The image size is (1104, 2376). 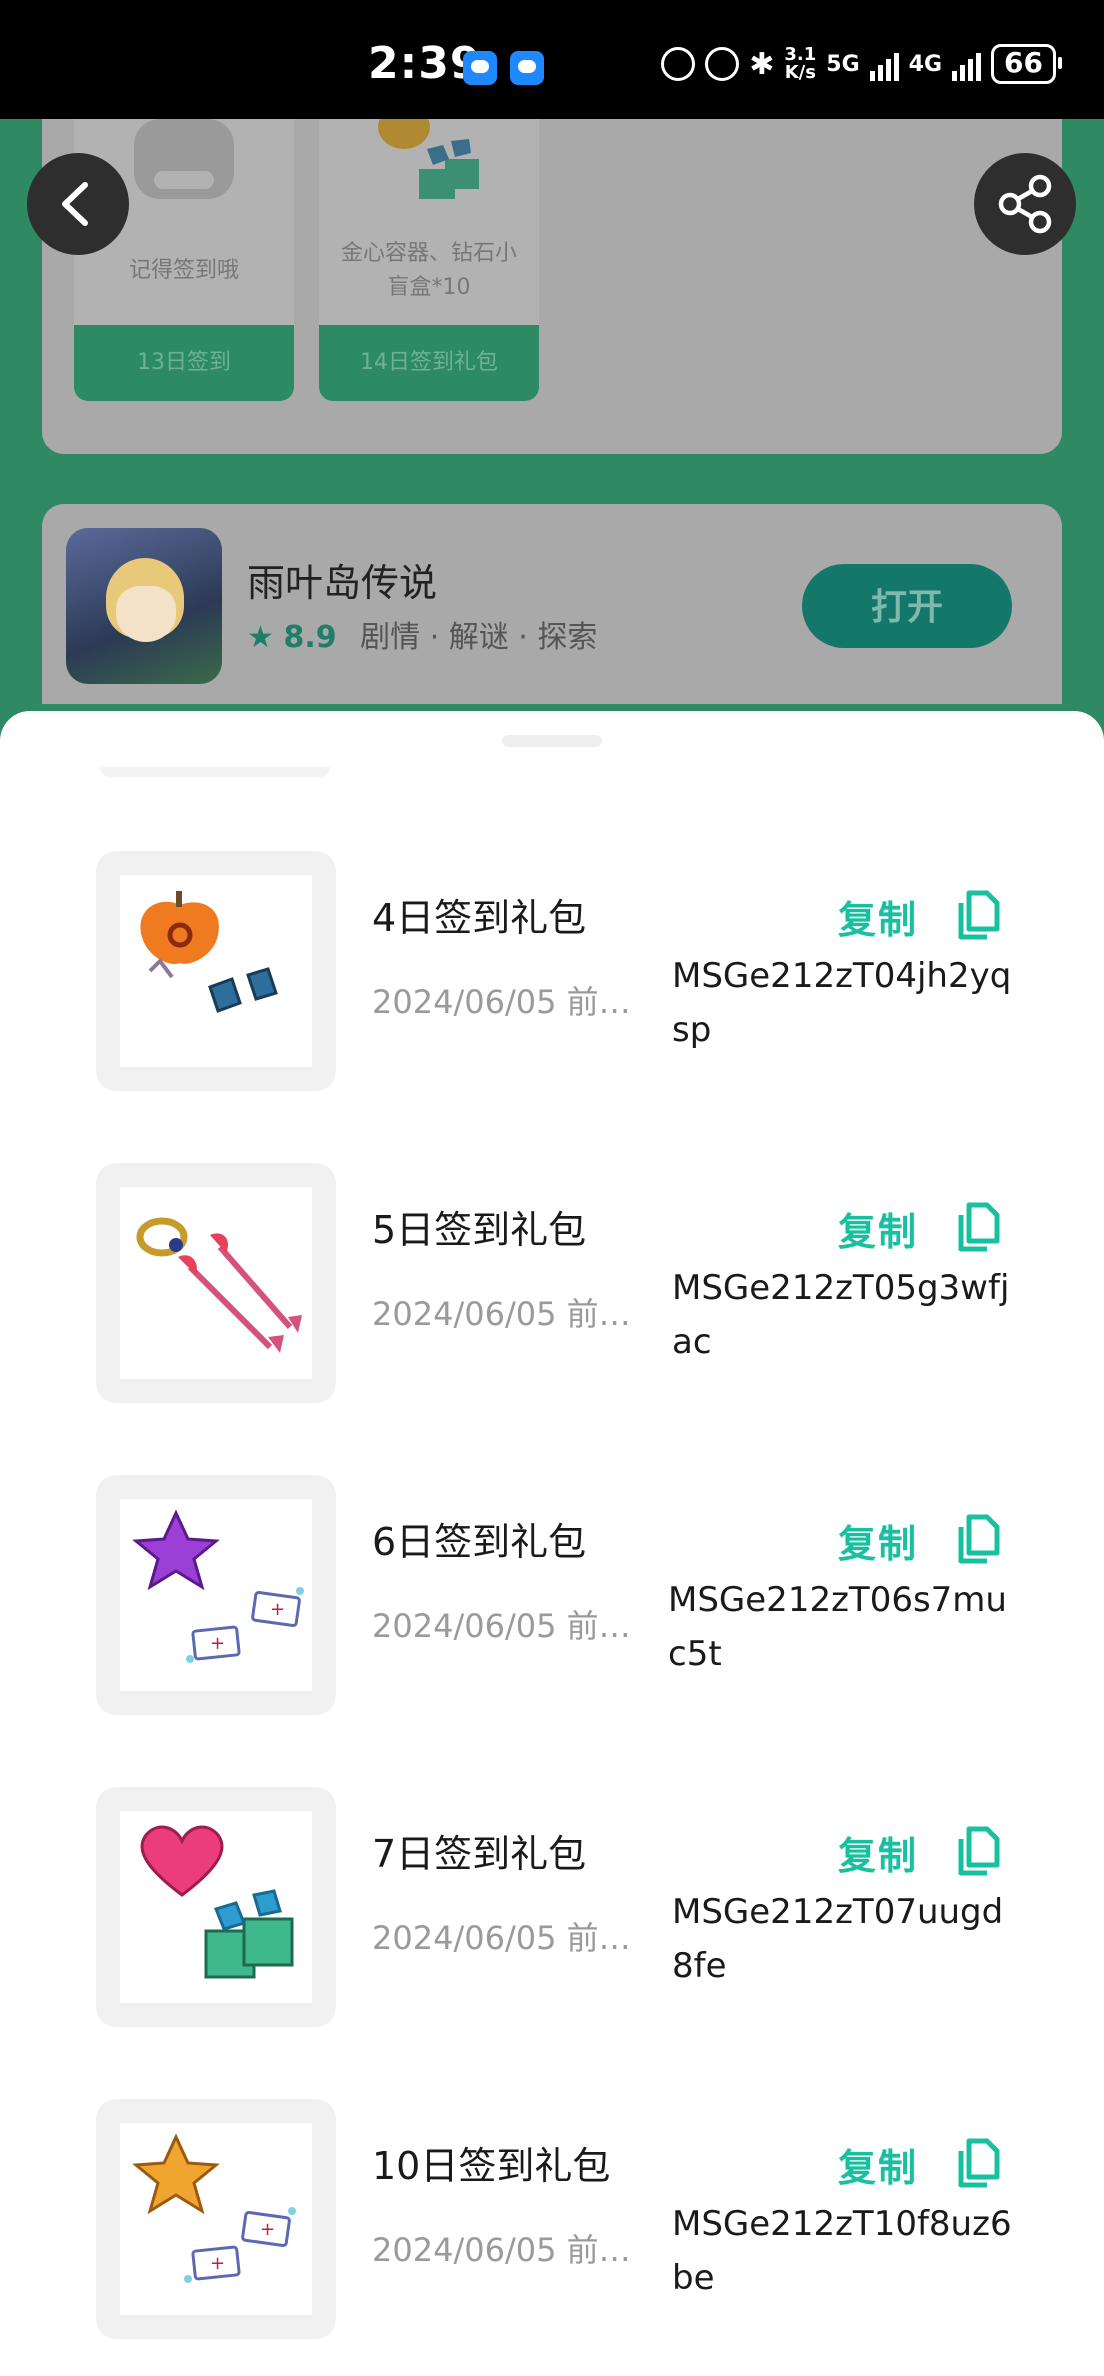 I want to click on app-rating-row: ★ 8.9 剧情 · 解谜 · 探索, so click(x=422, y=634).